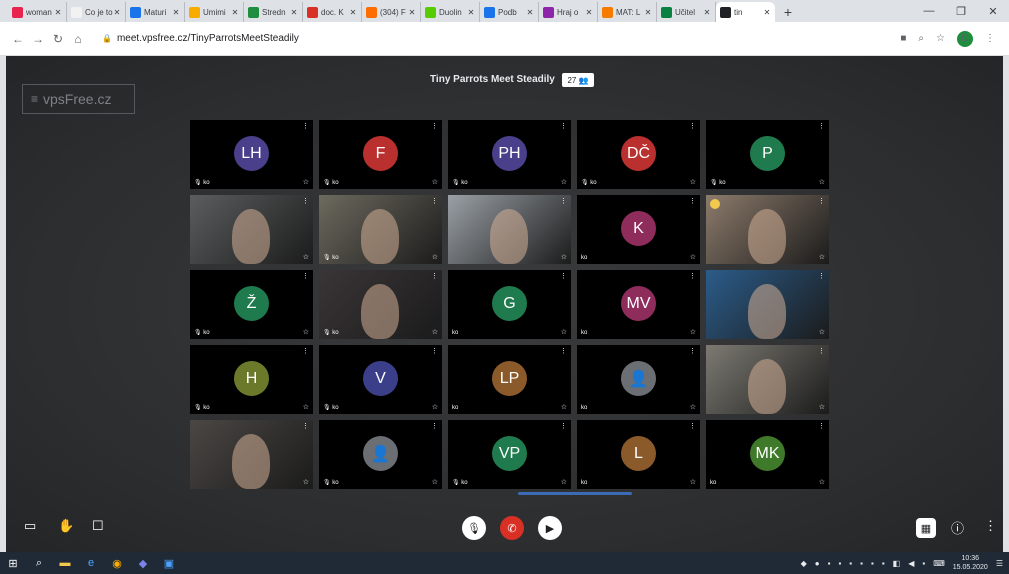 This screenshot has width=1009, height=574. What do you see at coordinates (65, 563) in the screenshot?
I see `file-explorer-icon: ▬` at bounding box center [65, 563].